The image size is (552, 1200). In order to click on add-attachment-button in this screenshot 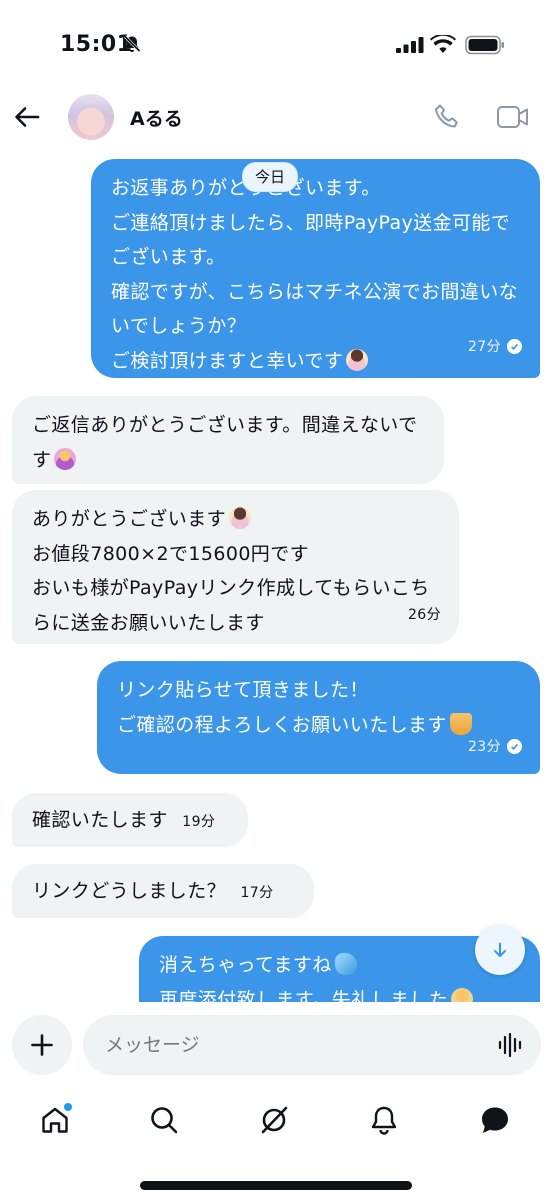, I will do `click(42, 1045)`.